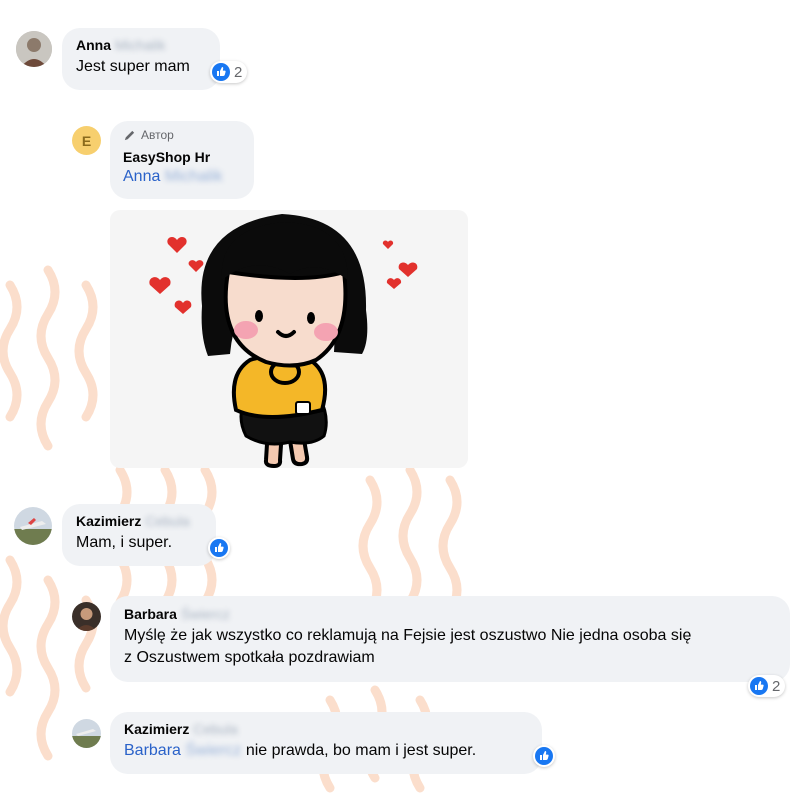  Describe the element at coordinates (124, 542) in the screenshot. I see `comment-text: Mam, i super.` at that location.